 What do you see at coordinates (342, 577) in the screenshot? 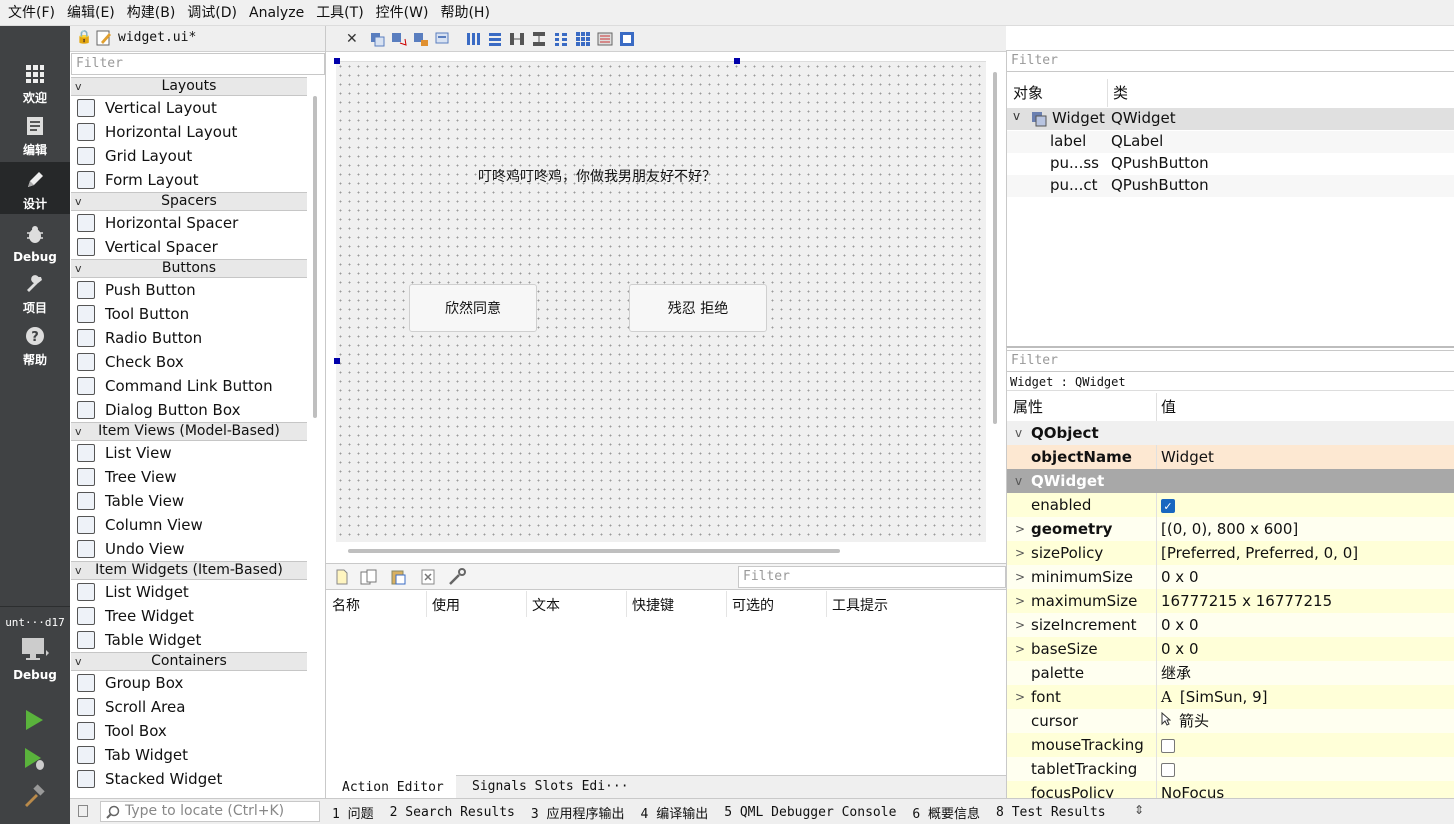
I see `new-action-icon` at bounding box center [342, 577].